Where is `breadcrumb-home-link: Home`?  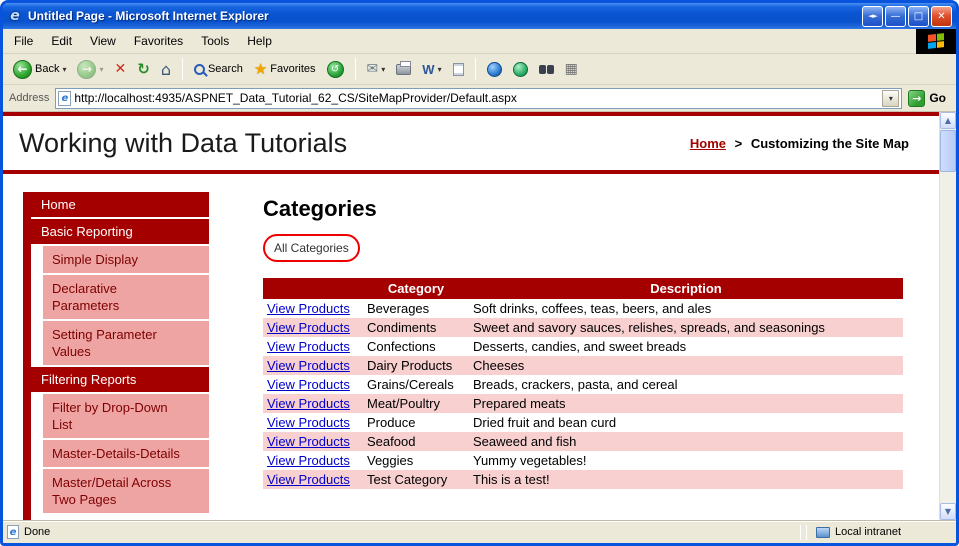
breadcrumb-home-link: Home is located at coordinates (708, 143).